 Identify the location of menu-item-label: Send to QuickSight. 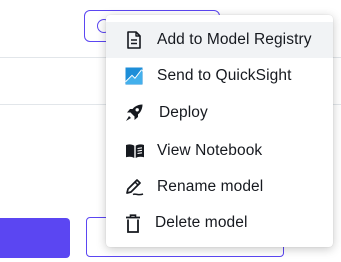
(224, 75).